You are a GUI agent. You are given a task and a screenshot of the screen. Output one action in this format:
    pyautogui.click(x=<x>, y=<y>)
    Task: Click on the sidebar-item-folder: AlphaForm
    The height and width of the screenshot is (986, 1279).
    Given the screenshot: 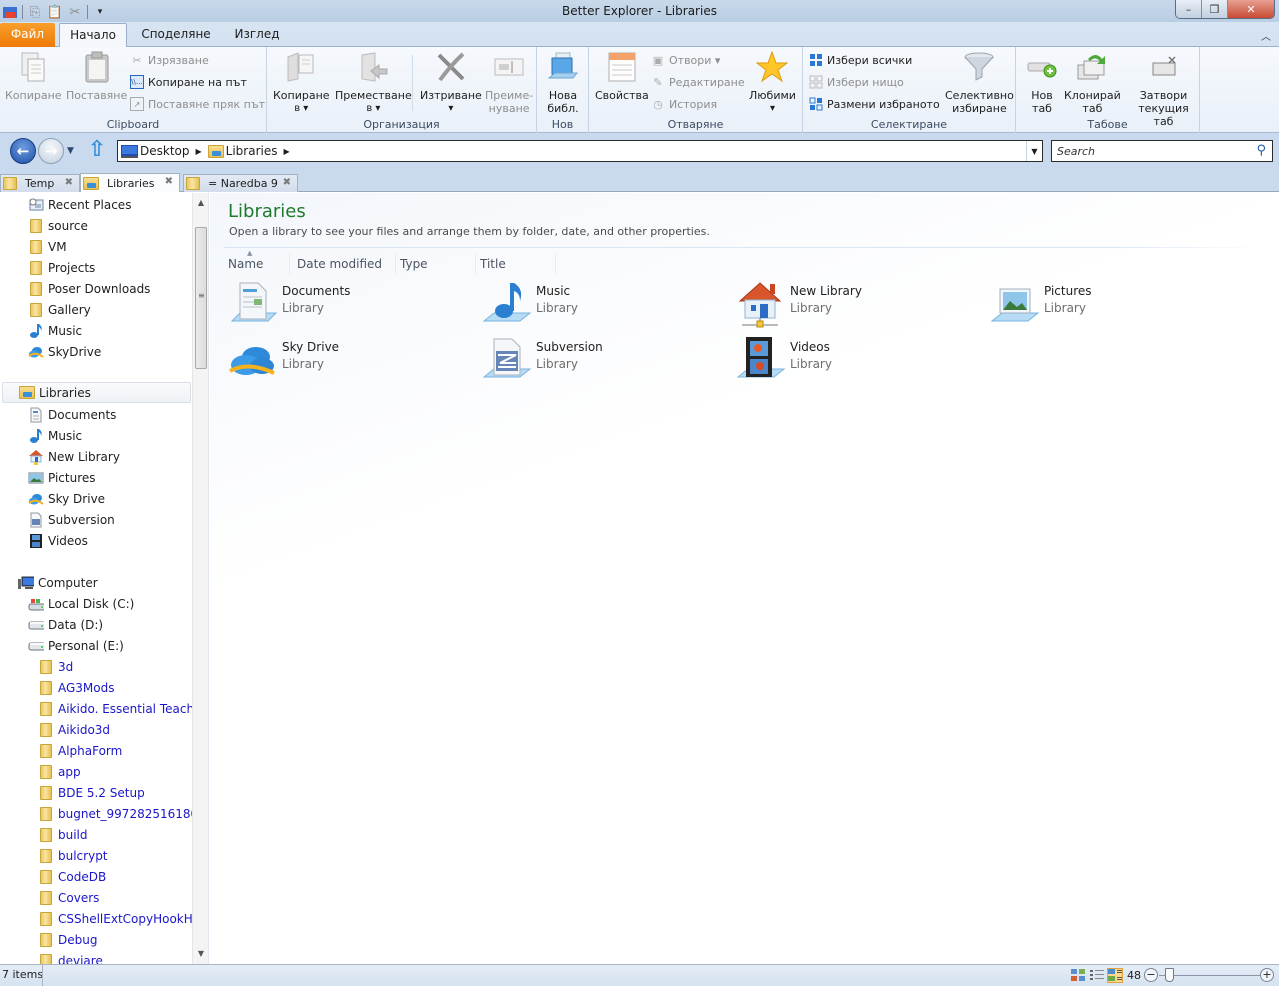 What is the action you would take?
    pyautogui.click(x=80, y=750)
    